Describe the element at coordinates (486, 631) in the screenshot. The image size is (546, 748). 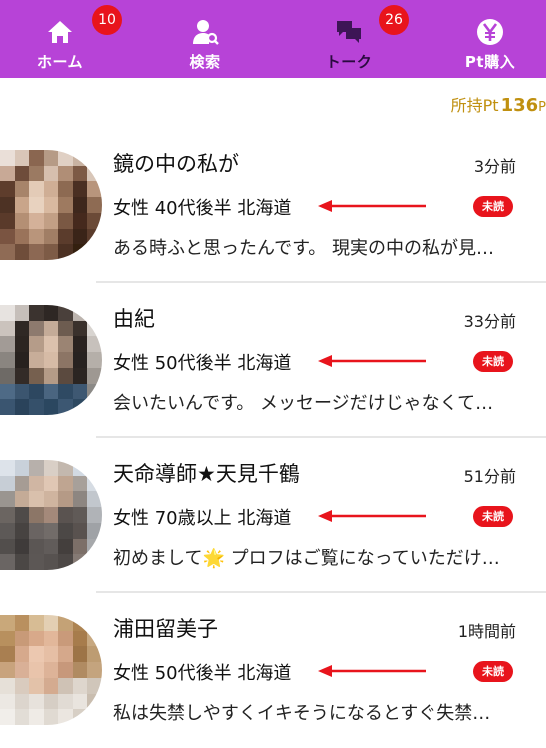
I see `timestamp: 1時間前` at that location.